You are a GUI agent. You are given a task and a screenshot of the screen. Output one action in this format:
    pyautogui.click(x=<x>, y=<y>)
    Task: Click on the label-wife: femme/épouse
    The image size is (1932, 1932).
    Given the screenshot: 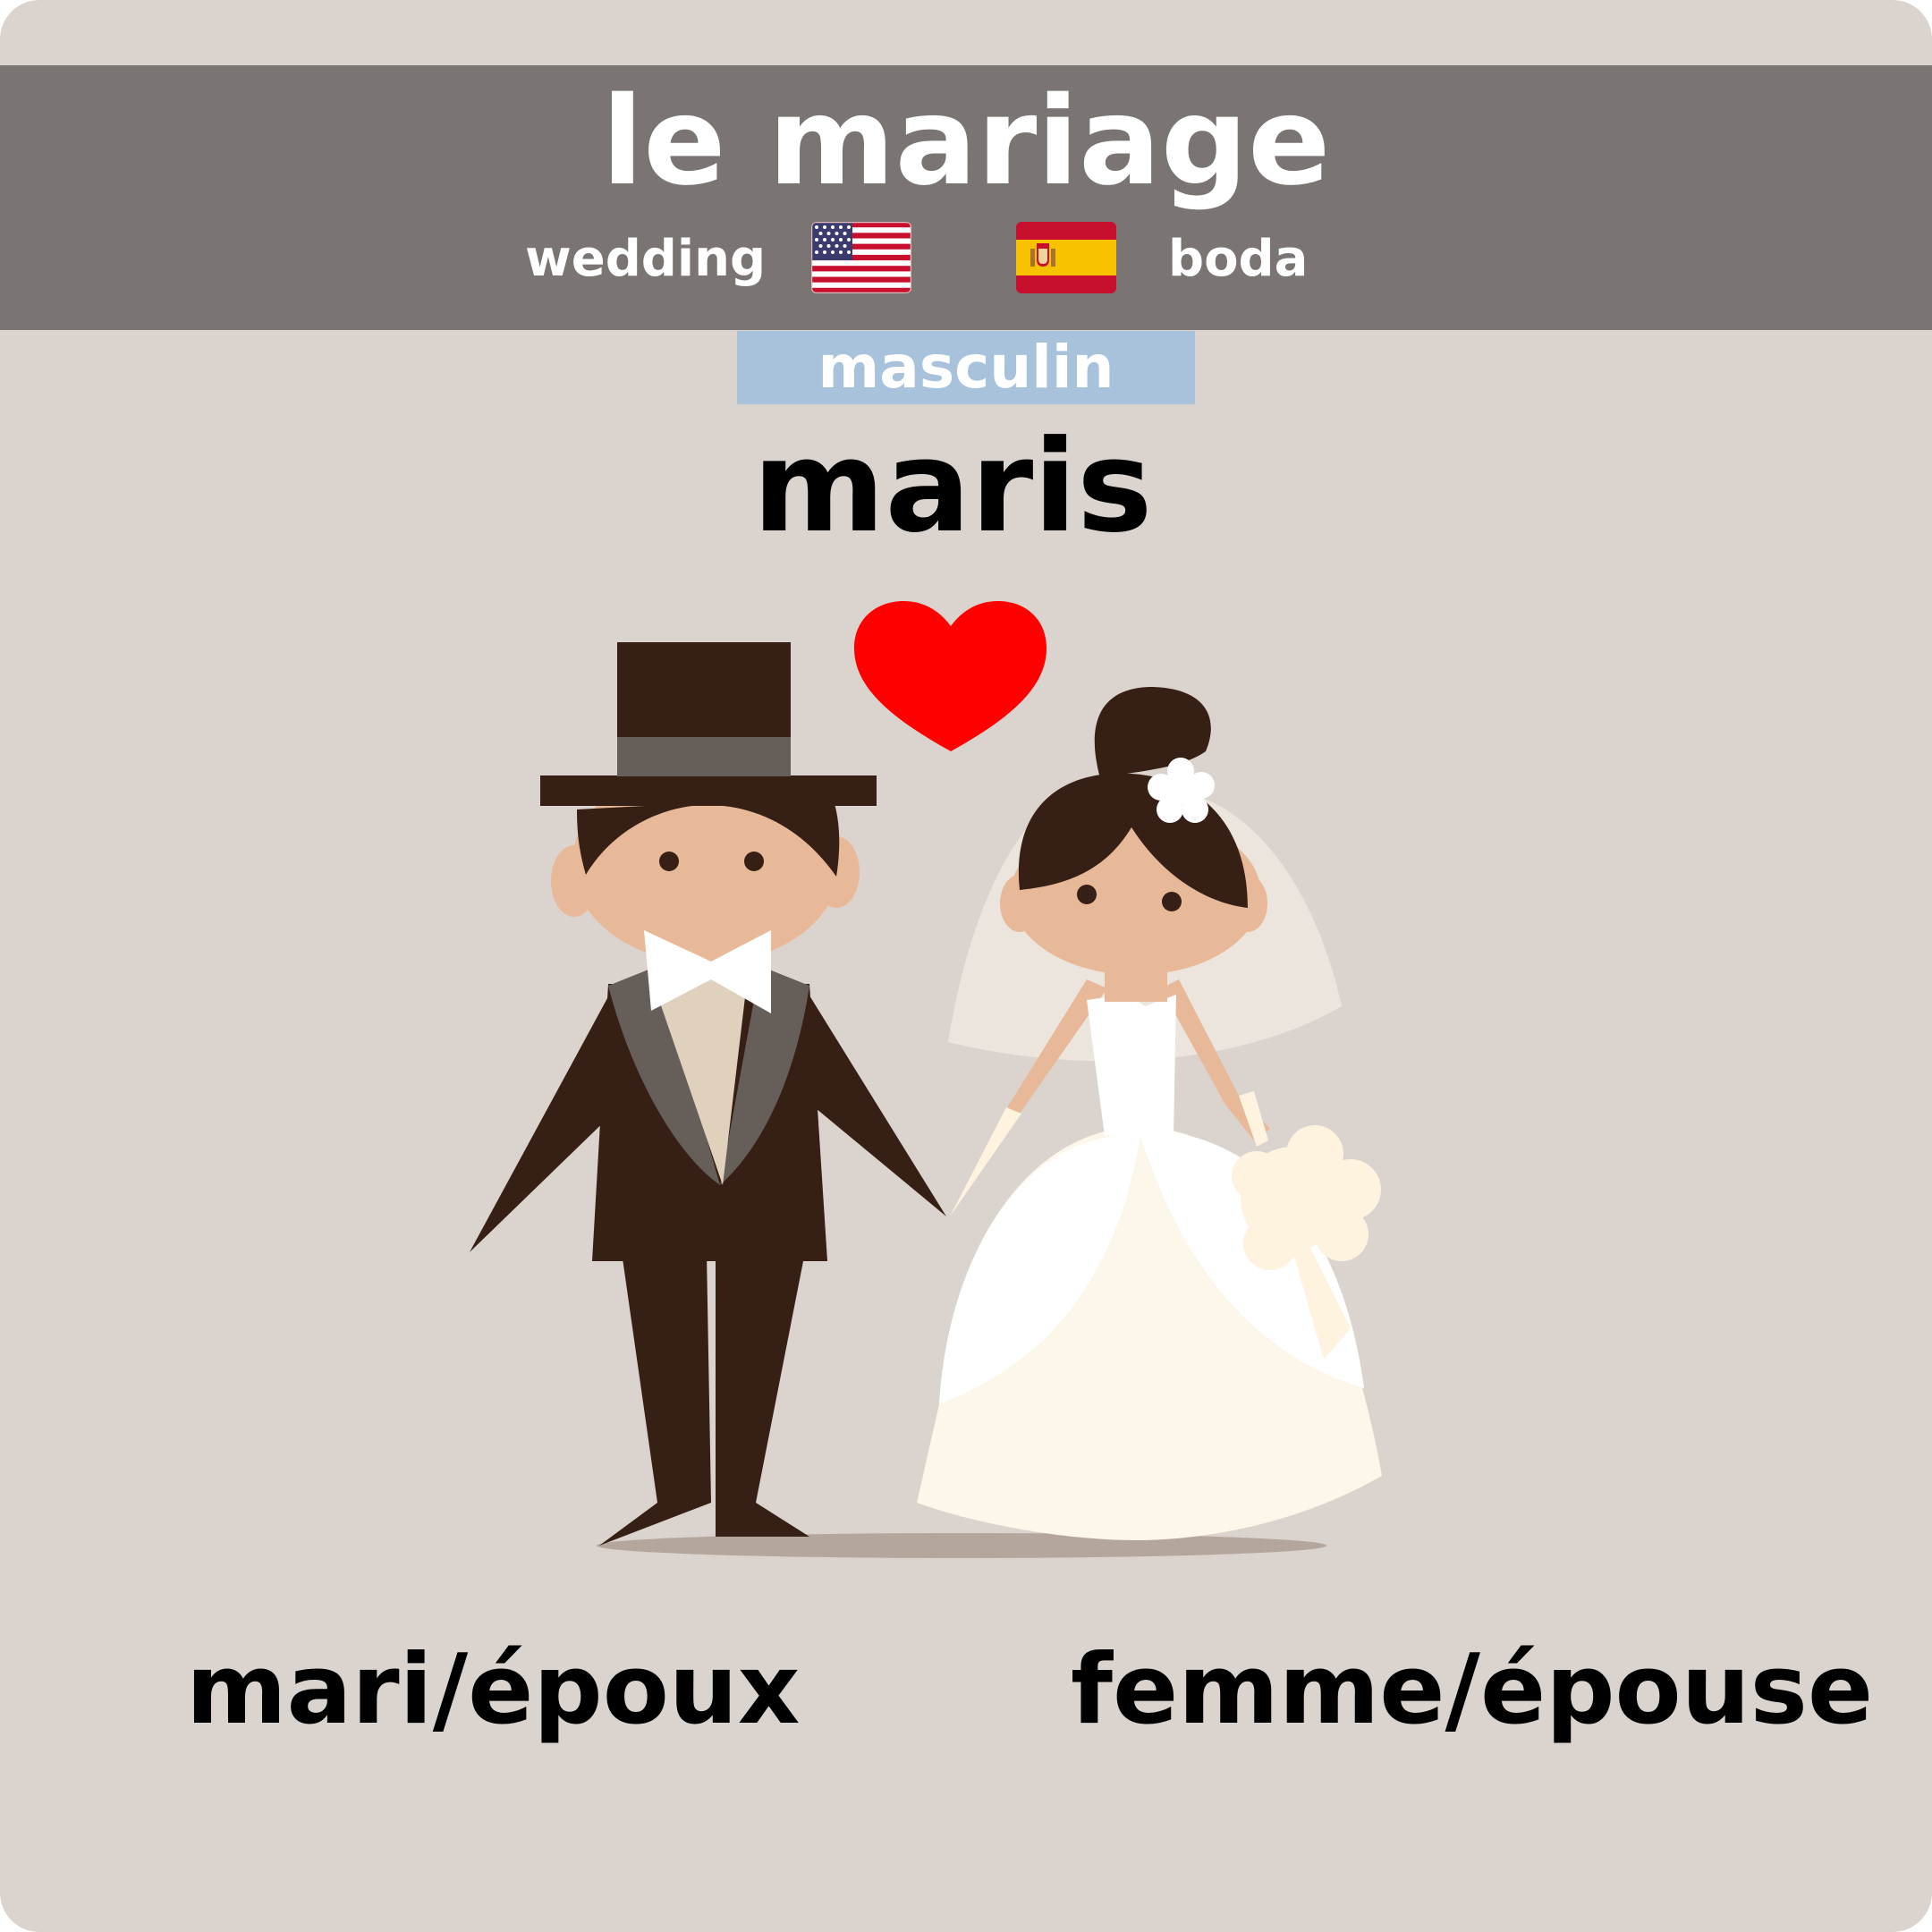 What is the action you would take?
    pyautogui.click(x=1472, y=1690)
    